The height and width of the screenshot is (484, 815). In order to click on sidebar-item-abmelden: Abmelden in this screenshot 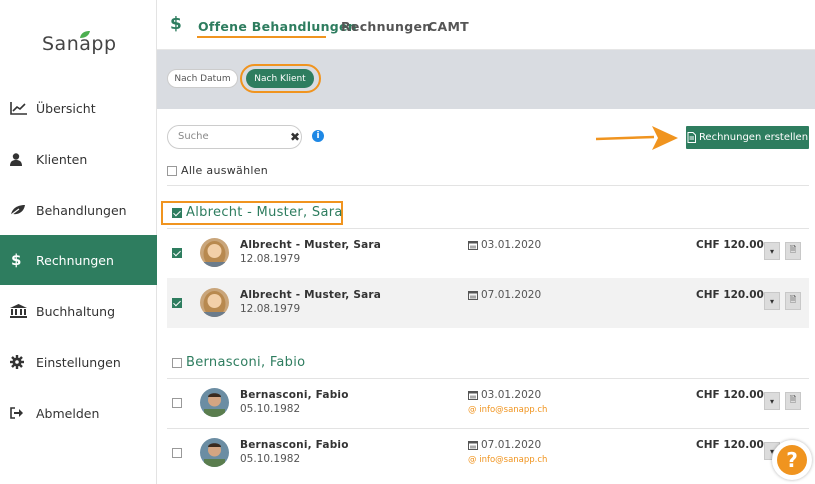, I will do `click(78, 413)`.